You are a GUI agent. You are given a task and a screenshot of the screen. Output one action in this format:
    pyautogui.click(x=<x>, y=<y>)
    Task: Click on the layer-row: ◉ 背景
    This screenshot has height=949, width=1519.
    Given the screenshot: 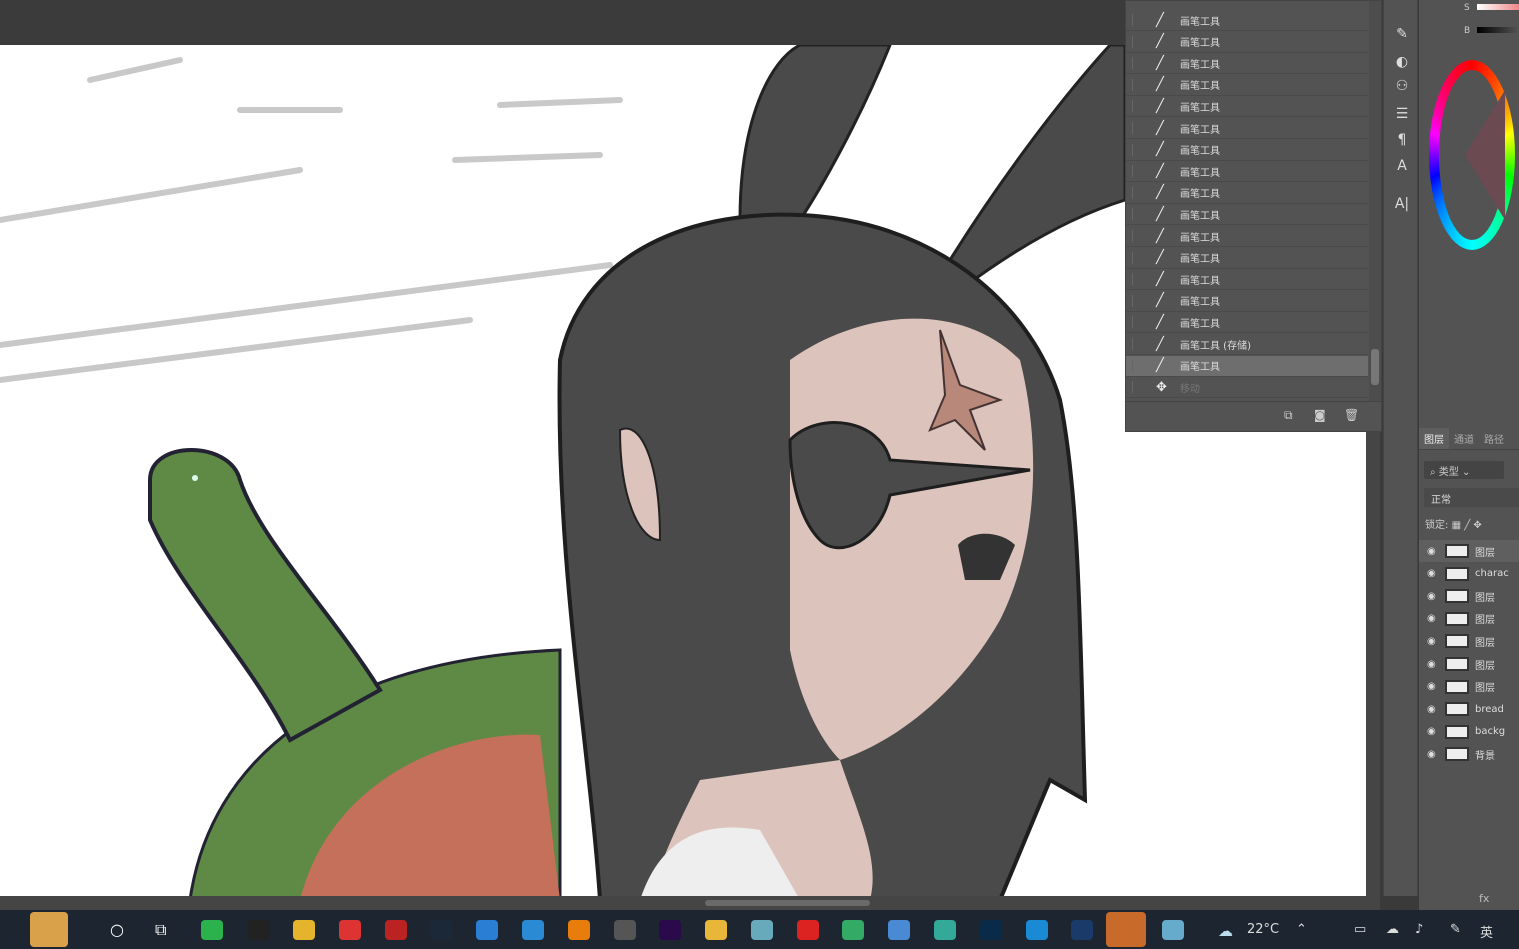 What is the action you would take?
    pyautogui.click(x=1469, y=754)
    